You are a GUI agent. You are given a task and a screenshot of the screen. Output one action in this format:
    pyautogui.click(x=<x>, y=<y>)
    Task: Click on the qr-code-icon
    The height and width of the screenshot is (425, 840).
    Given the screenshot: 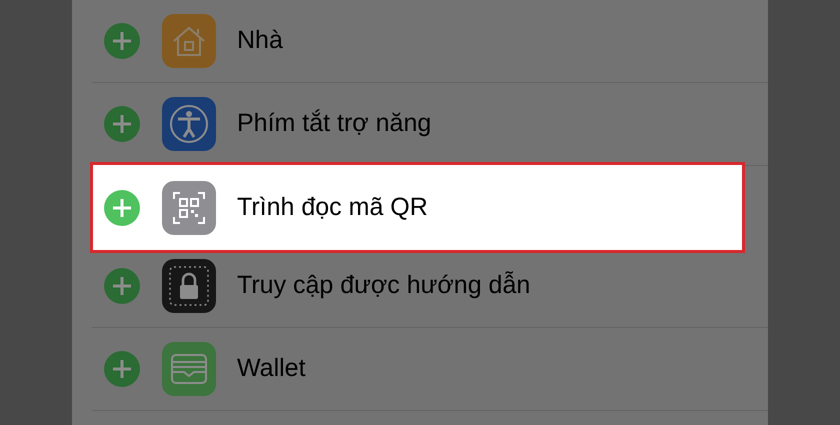 What is the action you would take?
    pyautogui.click(x=189, y=207)
    